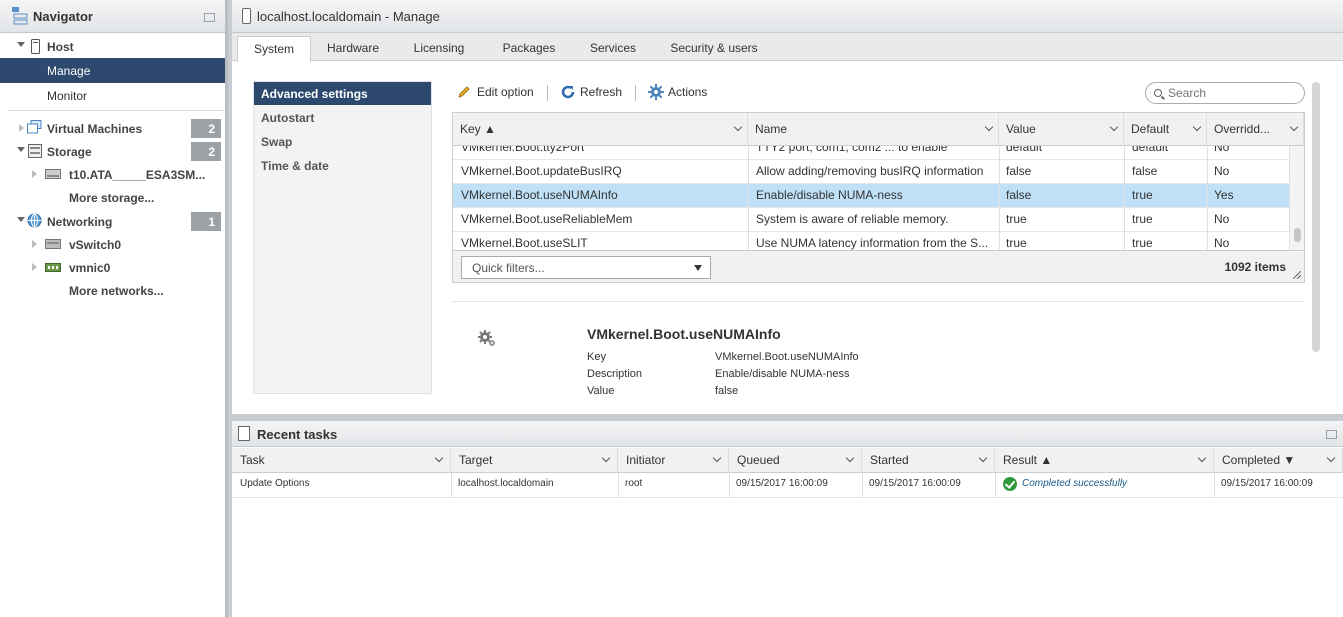 The height and width of the screenshot is (617, 1343). Describe the element at coordinates (714, 48) in the screenshot. I see `tab-security-users: Security & users` at that location.